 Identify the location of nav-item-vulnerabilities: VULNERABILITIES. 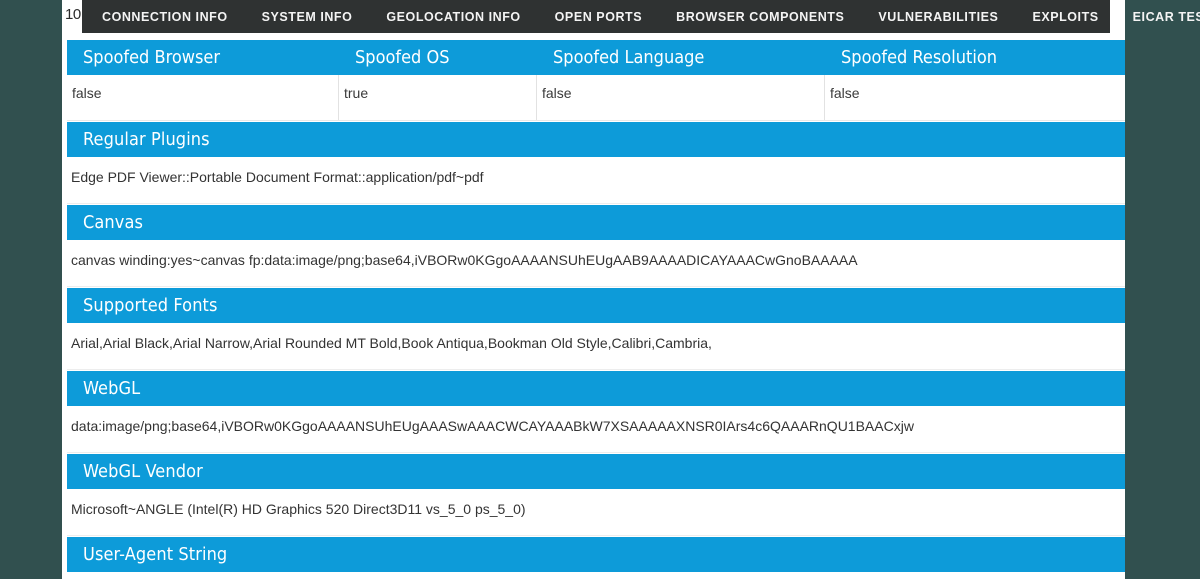
(938, 17).